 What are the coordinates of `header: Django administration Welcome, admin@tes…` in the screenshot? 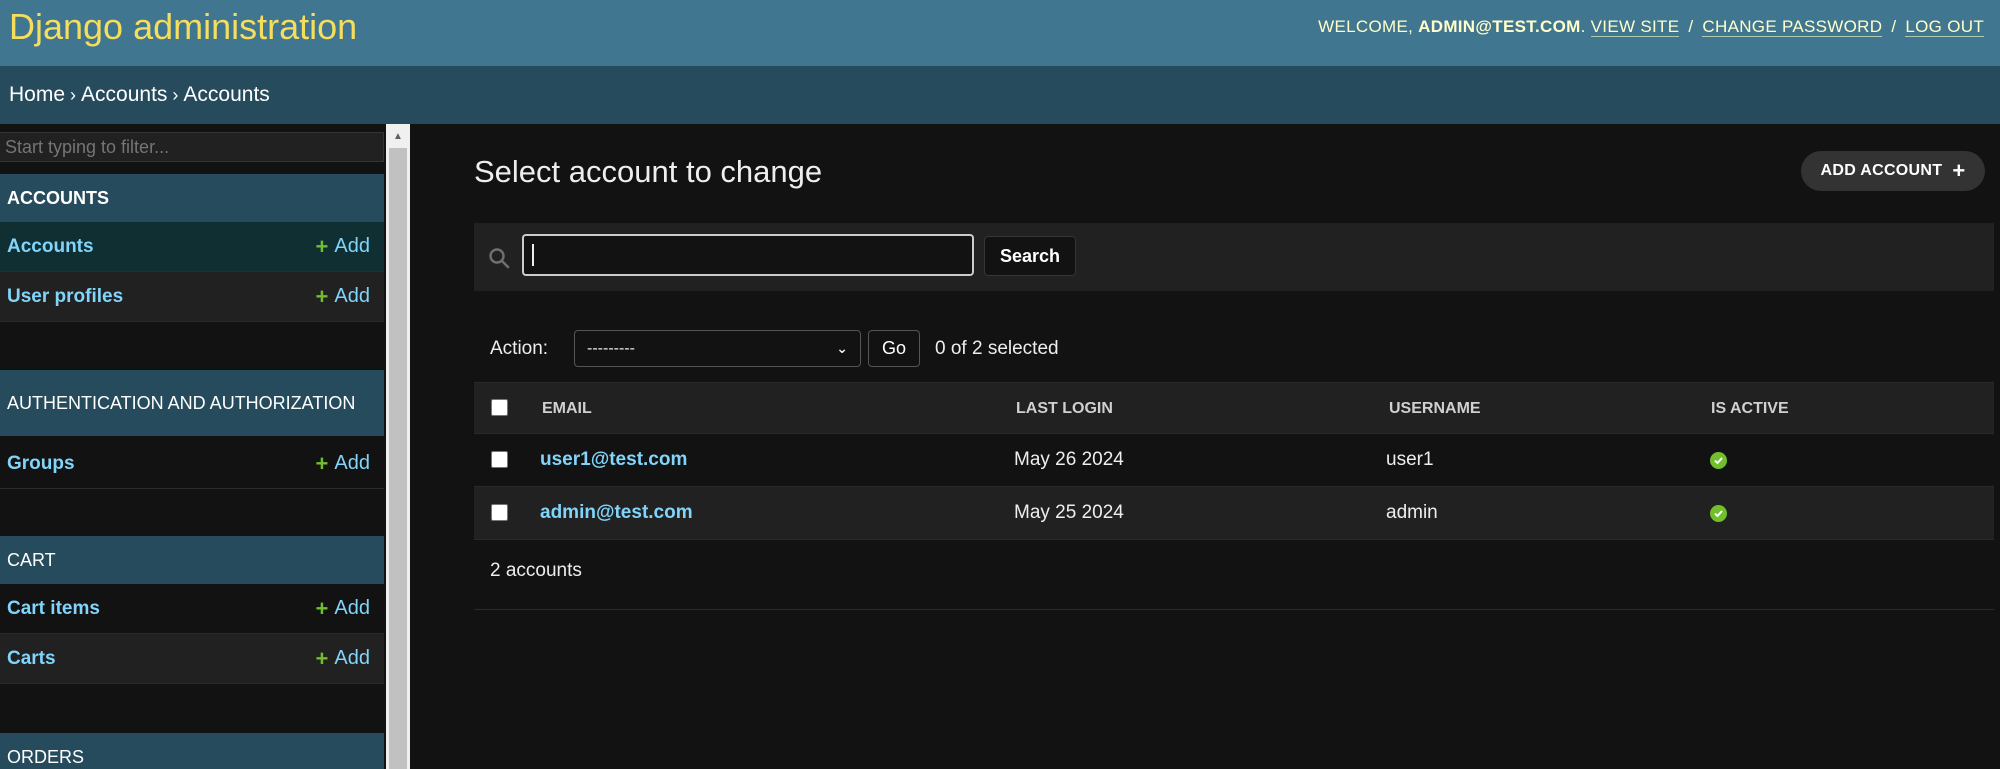 It's located at (1000, 33).